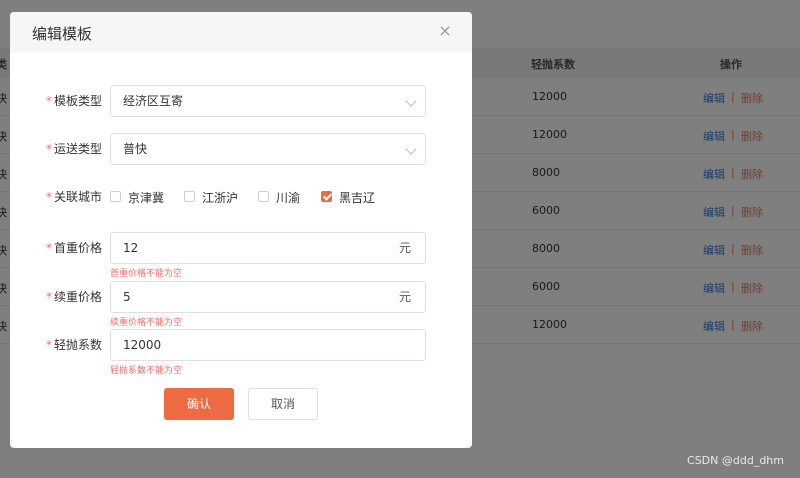 The height and width of the screenshot is (478, 800). I want to click on dialog-title: 编辑模板, so click(62, 34).